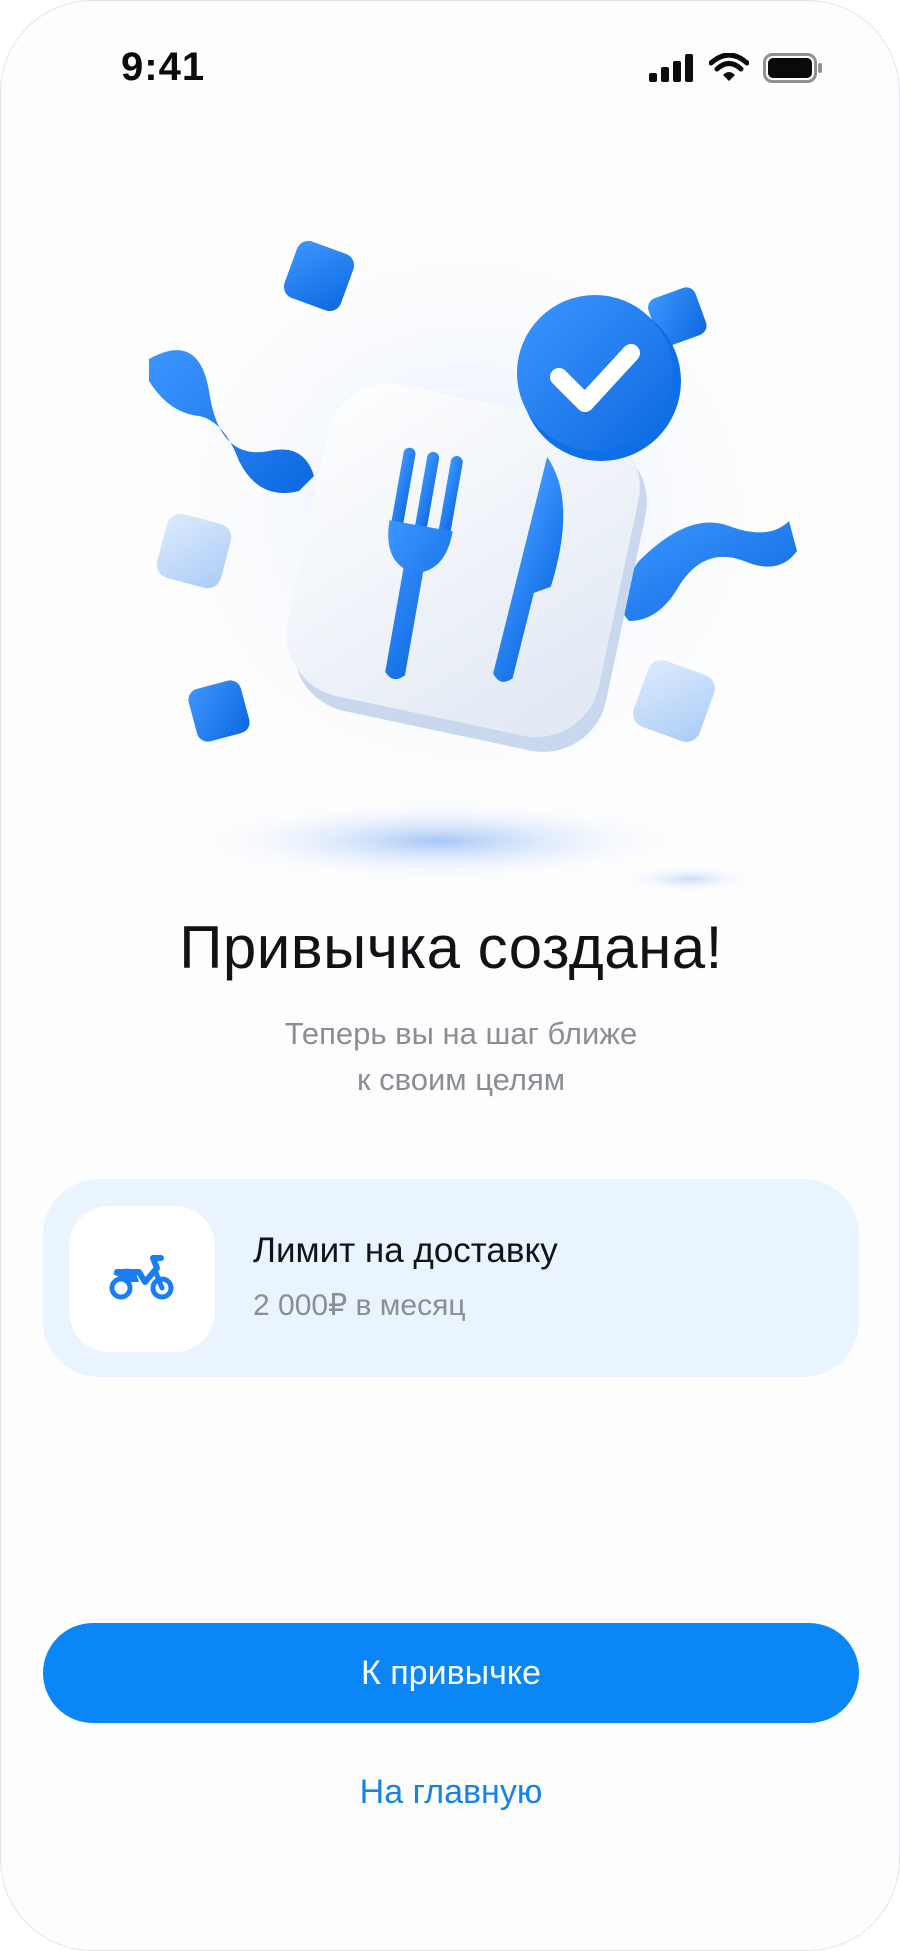 This screenshot has height=1951, width=900. What do you see at coordinates (672, 68) in the screenshot?
I see `cellular-signal-icon` at bounding box center [672, 68].